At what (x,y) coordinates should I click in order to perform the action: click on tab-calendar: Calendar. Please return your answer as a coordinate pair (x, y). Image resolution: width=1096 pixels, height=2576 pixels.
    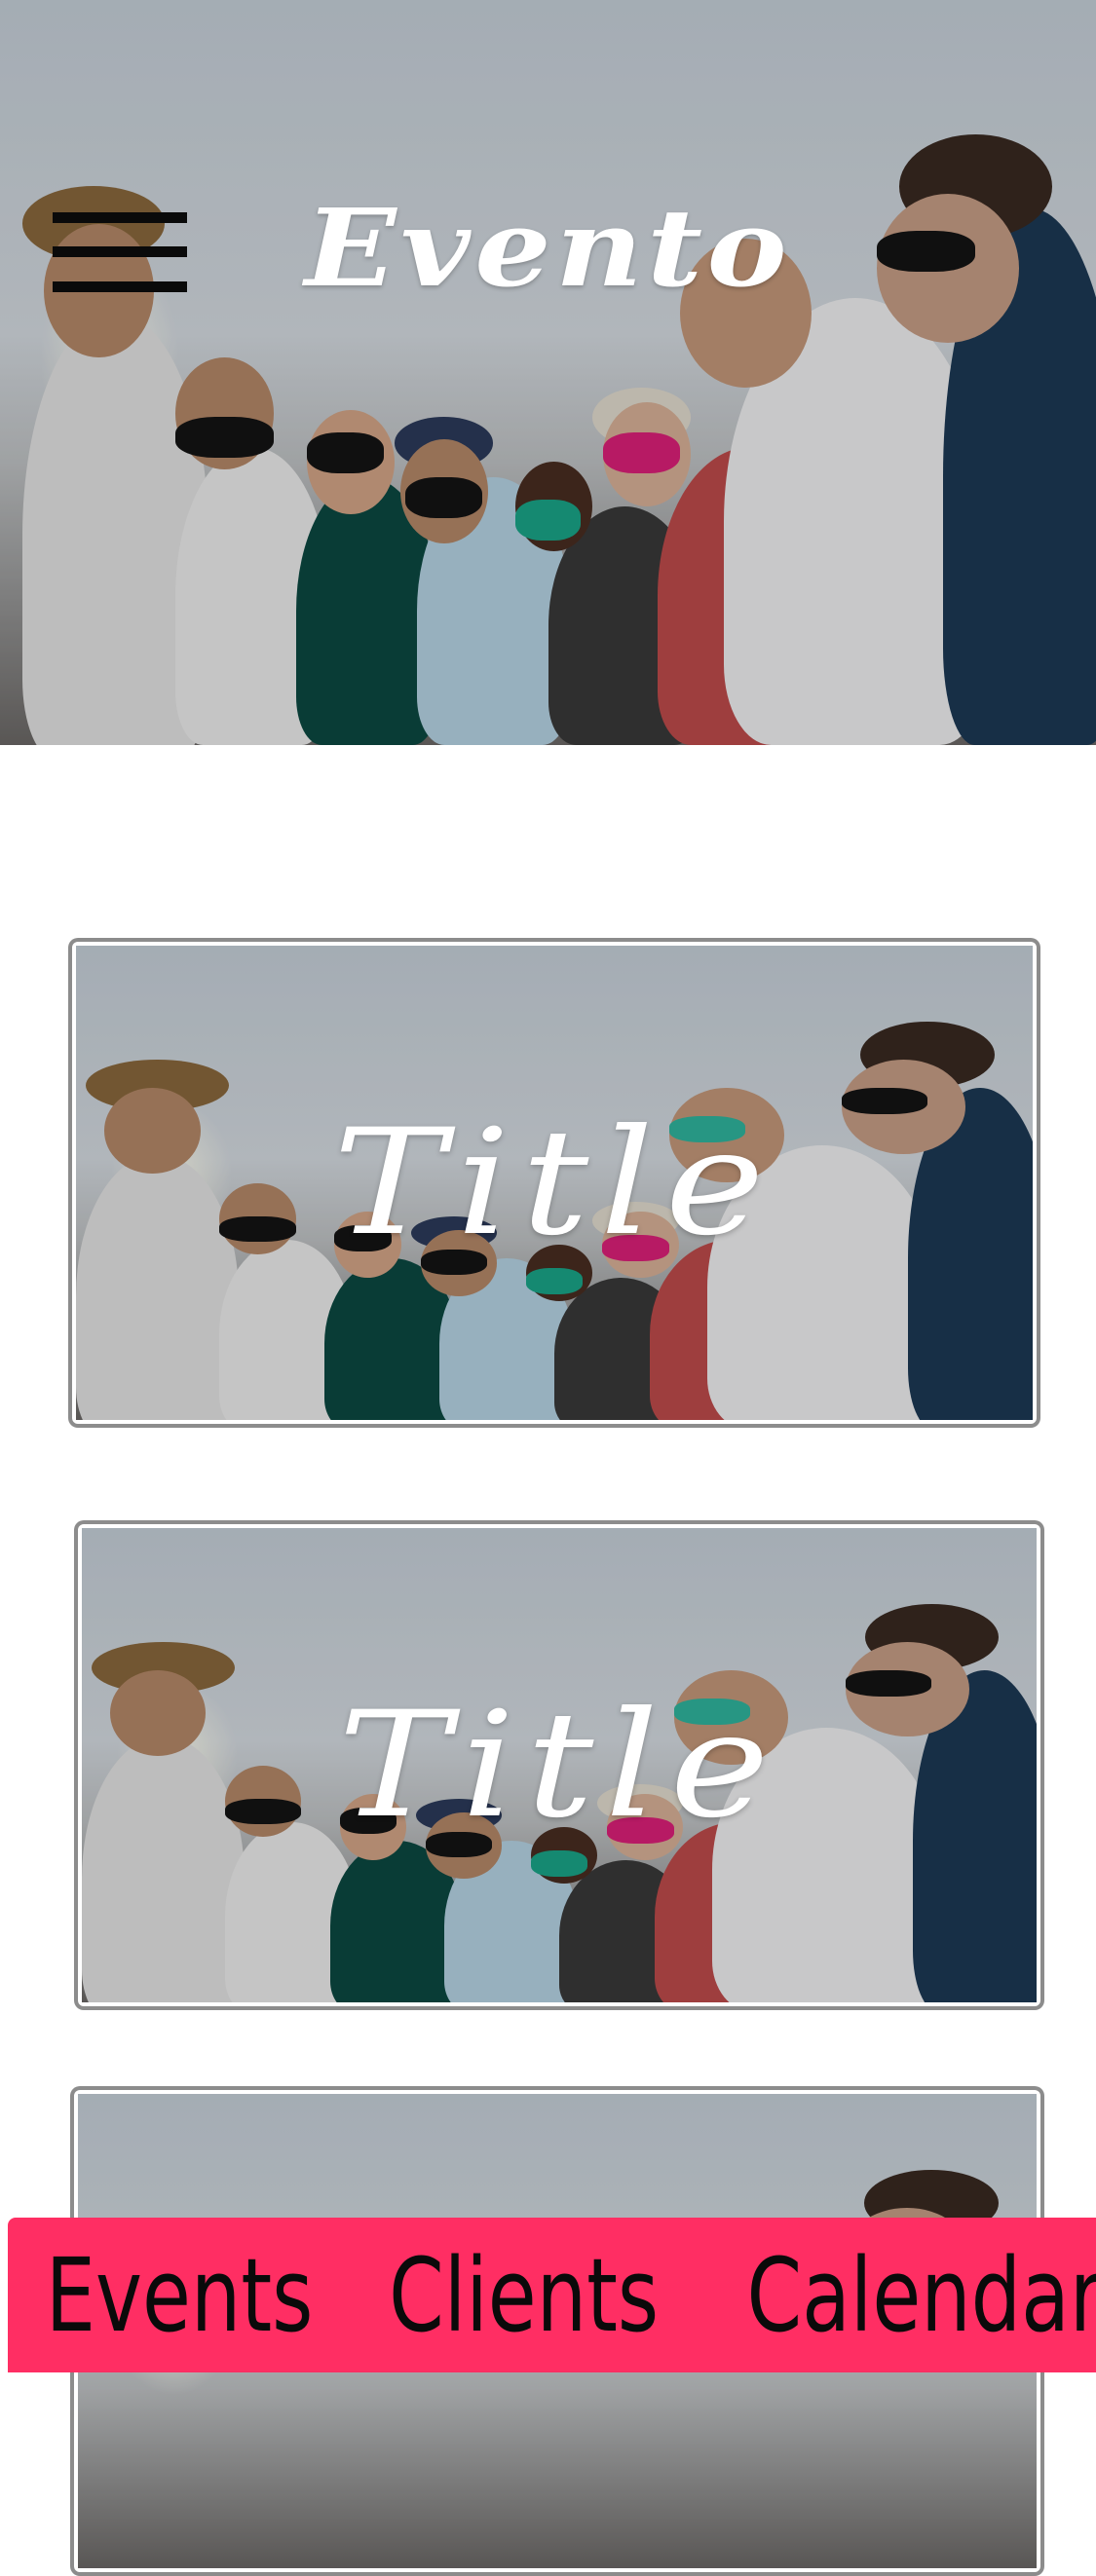
    Looking at the image, I should click on (922, 2295).